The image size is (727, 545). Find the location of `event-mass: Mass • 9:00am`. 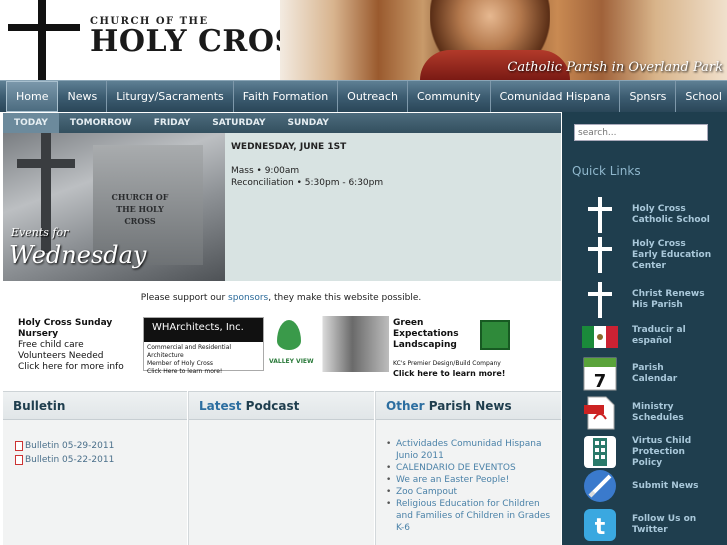

event-mass: Mass • 9:00am is located at coordinates (265, 171).